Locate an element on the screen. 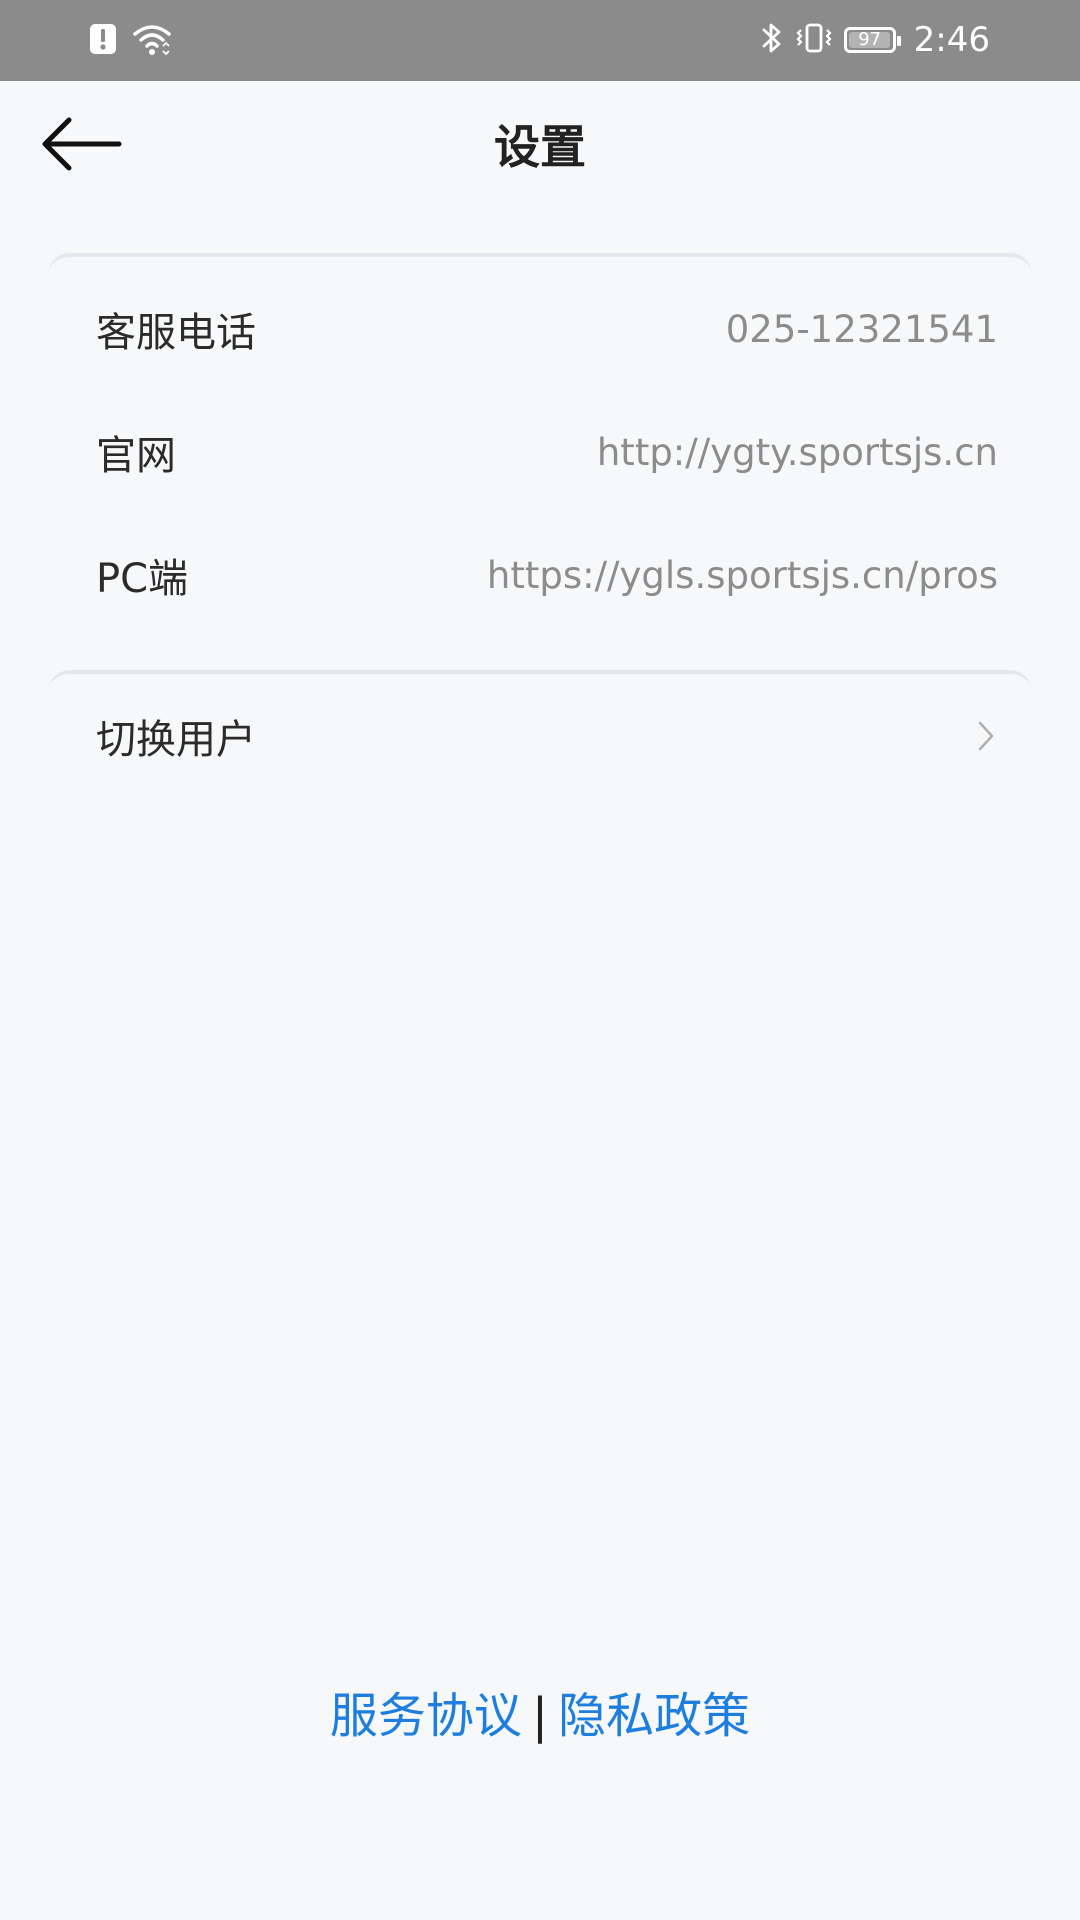  row-label: 官网 is located at coordinates (136, 456).